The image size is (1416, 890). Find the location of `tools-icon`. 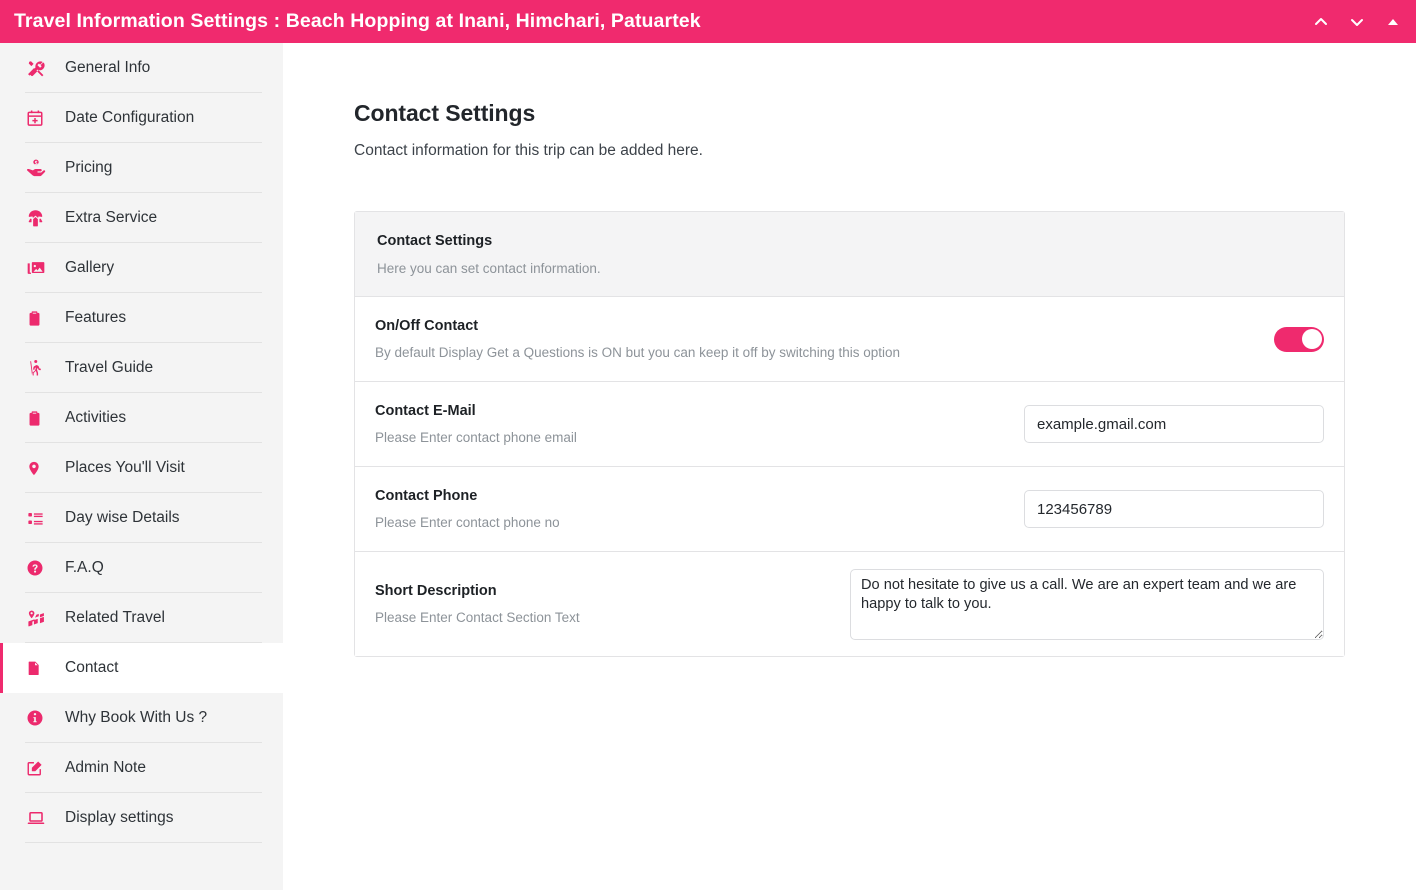

tools-icon is located at coordinates (42, 68).